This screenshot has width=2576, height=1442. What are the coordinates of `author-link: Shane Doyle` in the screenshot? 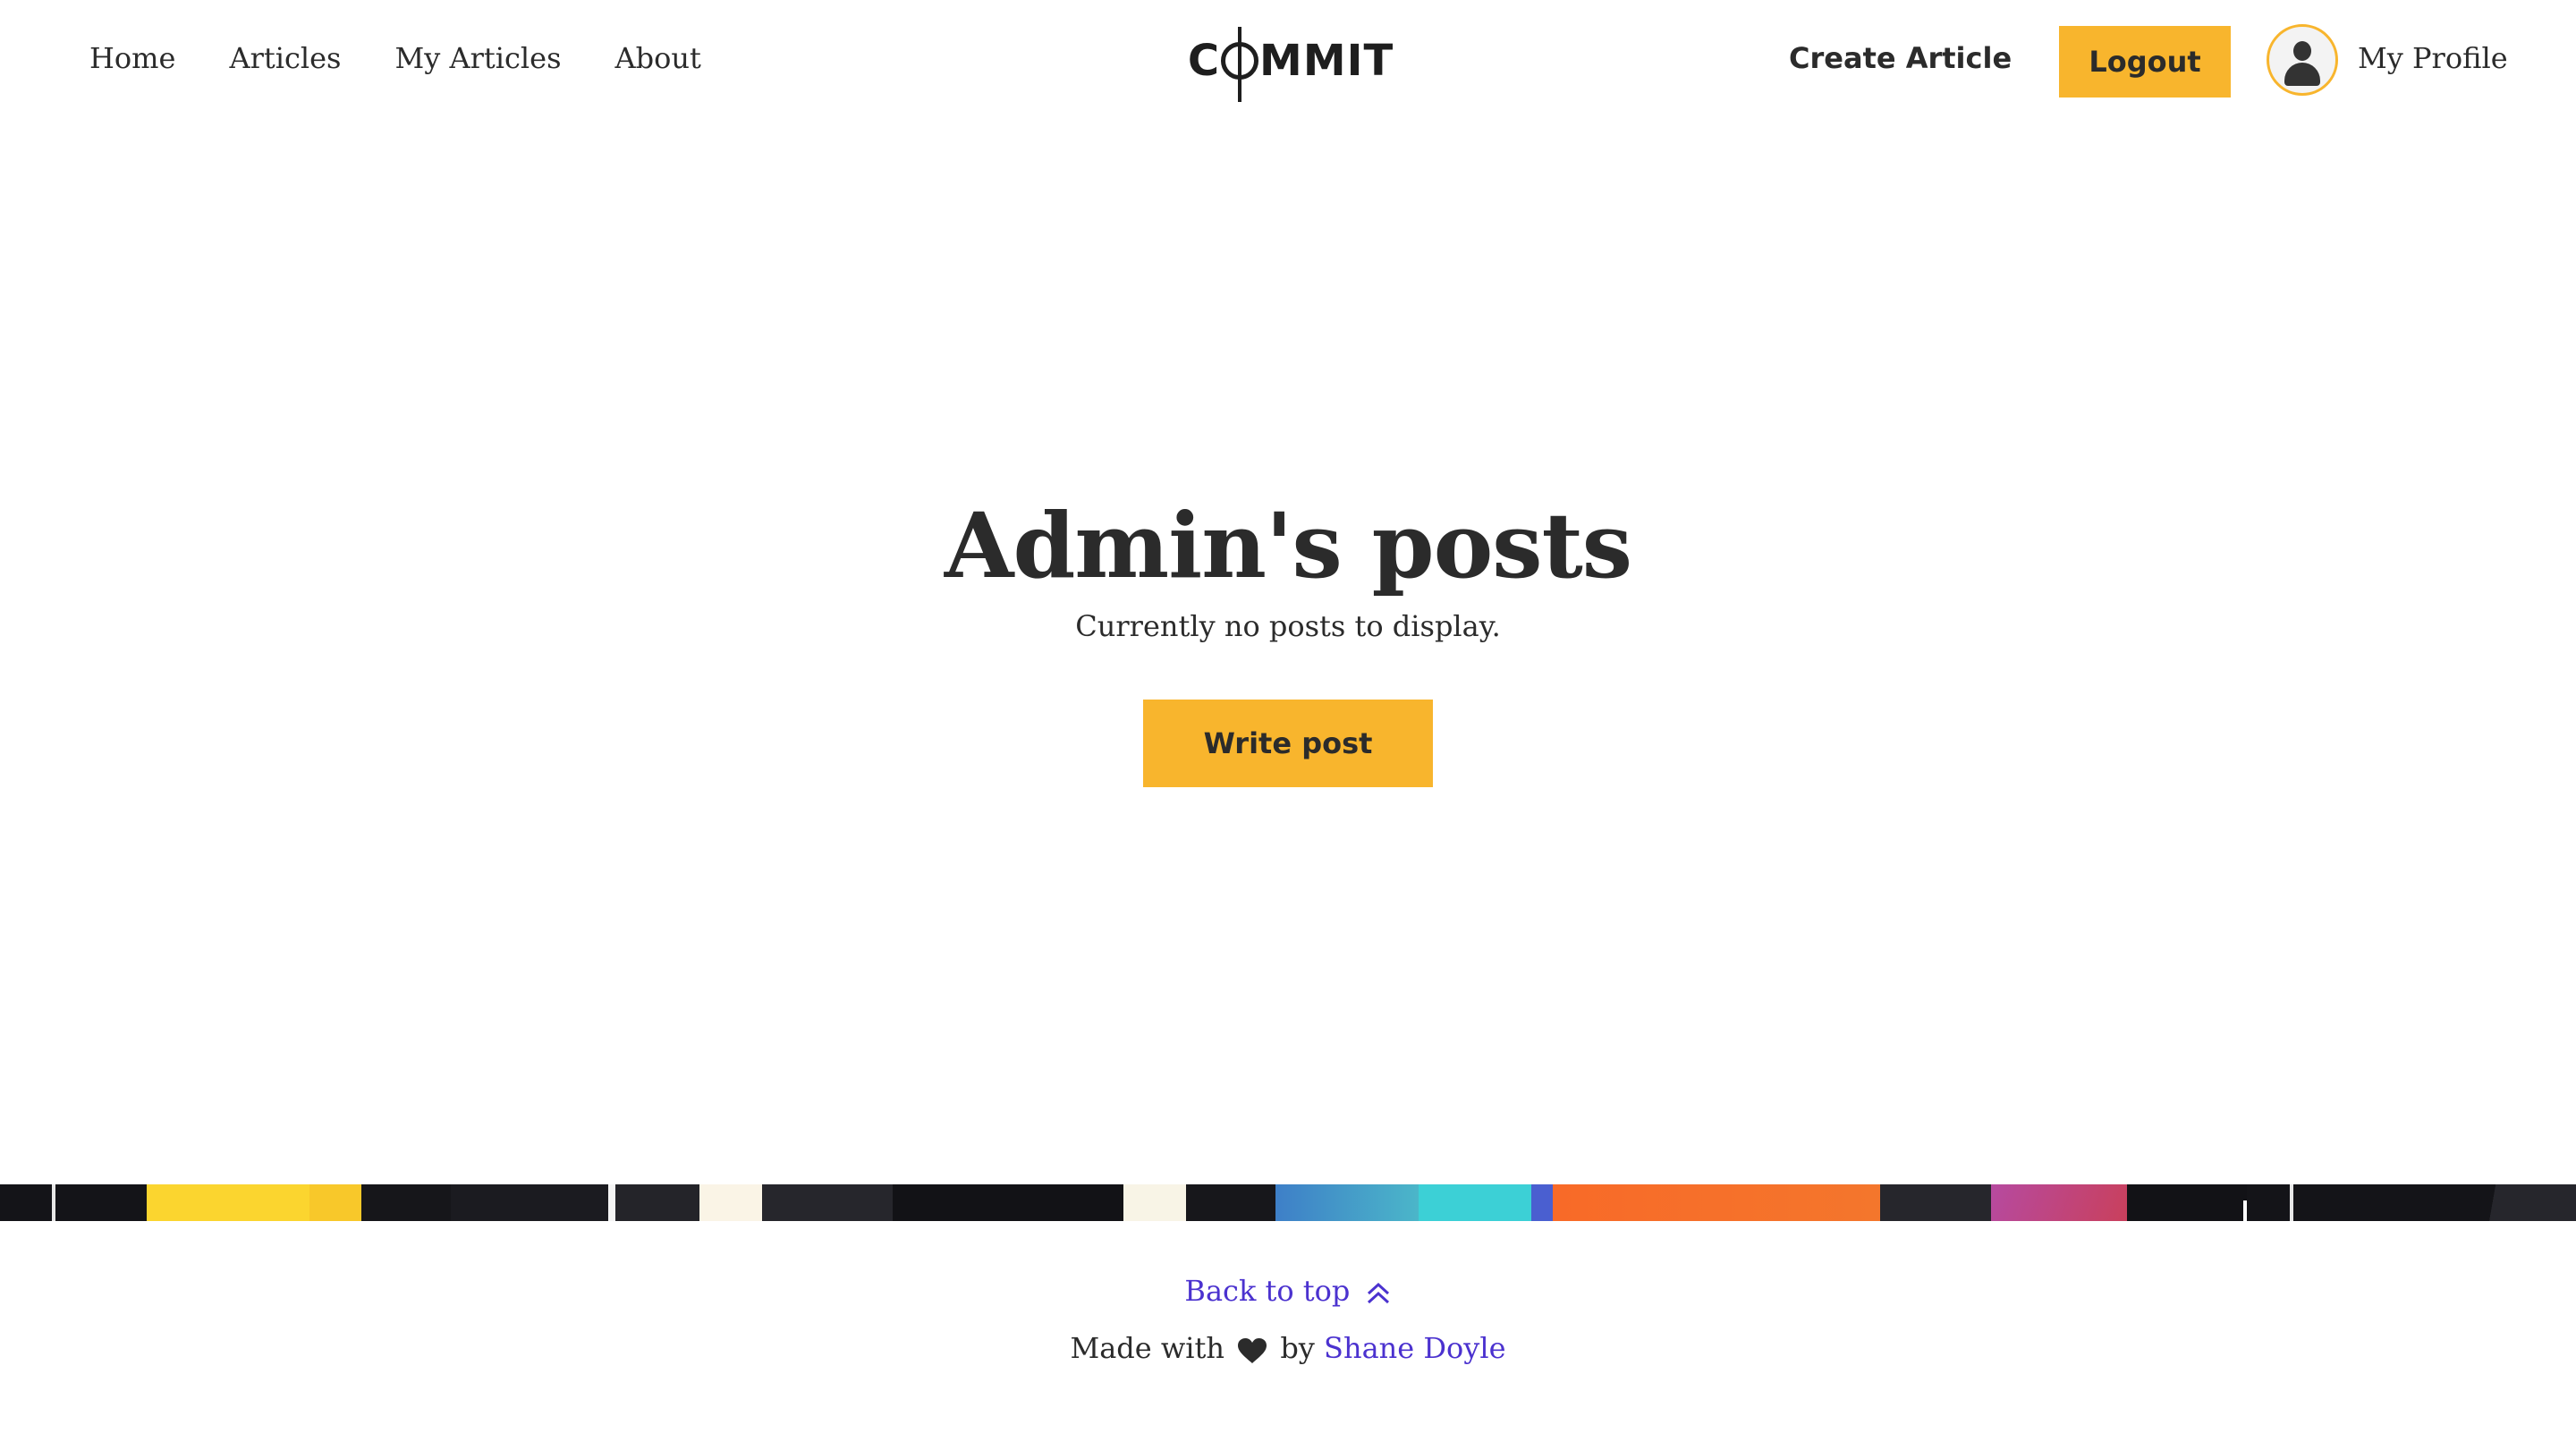 It's located at (1415, 1348).